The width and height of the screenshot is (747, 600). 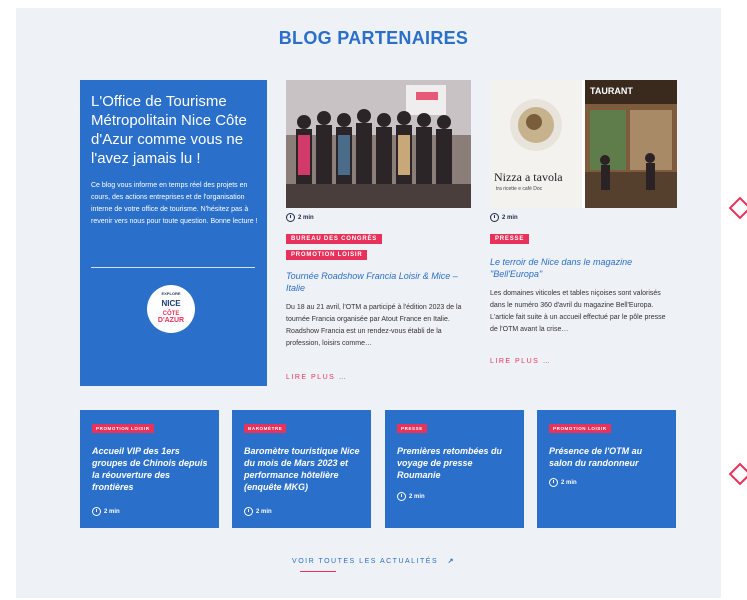 I want to click on group-photo-icon, so click(x=378, y=144).